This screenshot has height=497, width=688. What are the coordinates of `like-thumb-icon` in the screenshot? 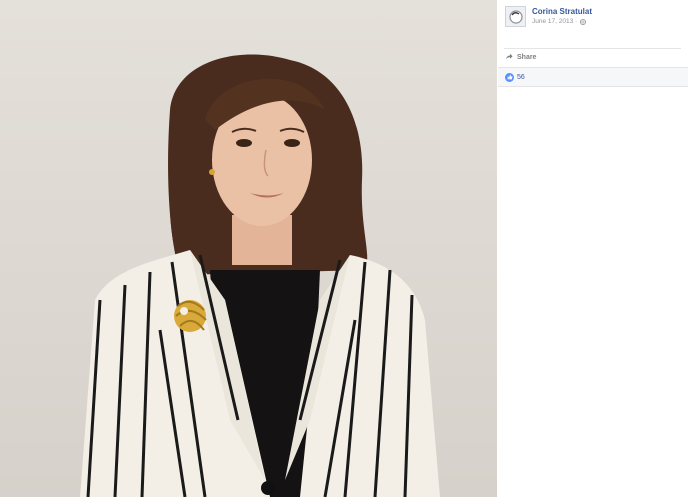 It's located at (509, 77).